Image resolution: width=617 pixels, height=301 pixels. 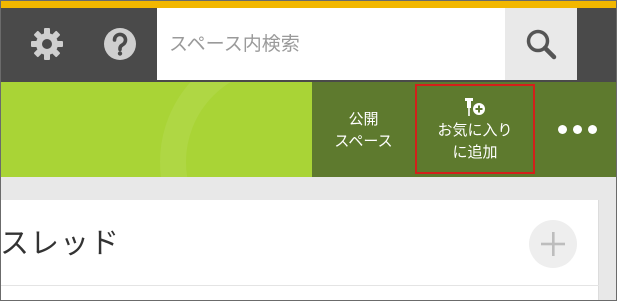 I want to click on plus-icon, so click(x=553, y=244).